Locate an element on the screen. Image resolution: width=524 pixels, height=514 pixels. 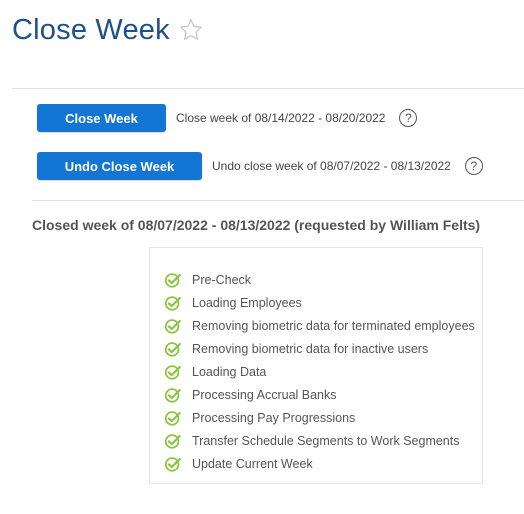
close-week-description: Close week of 08/14/2022 - 08/20/2022 is located at coordinates (281, 118).